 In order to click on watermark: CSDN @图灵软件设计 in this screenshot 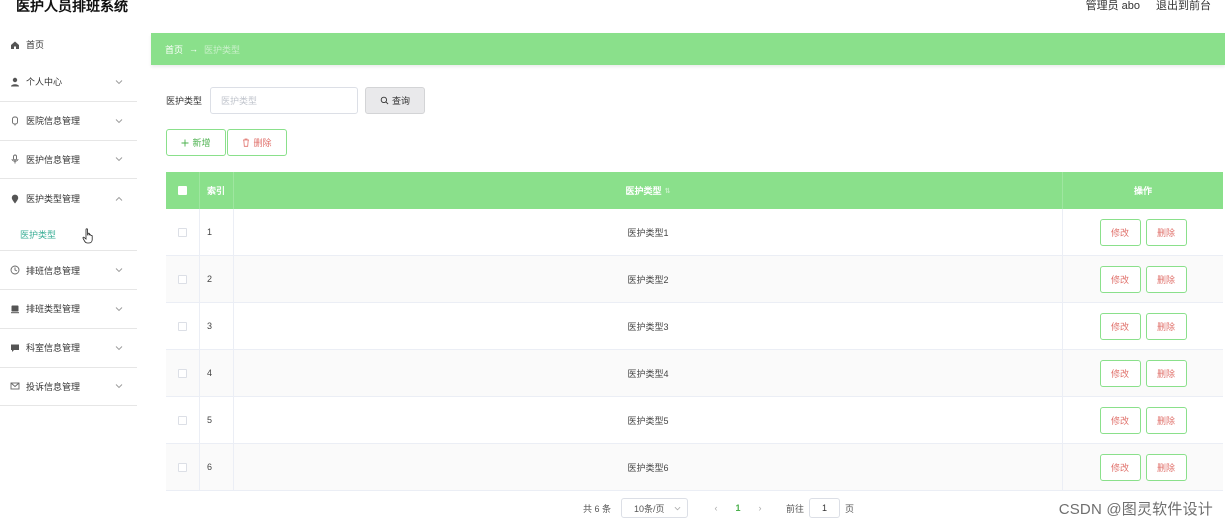, I will do `click(1135, 509)`.